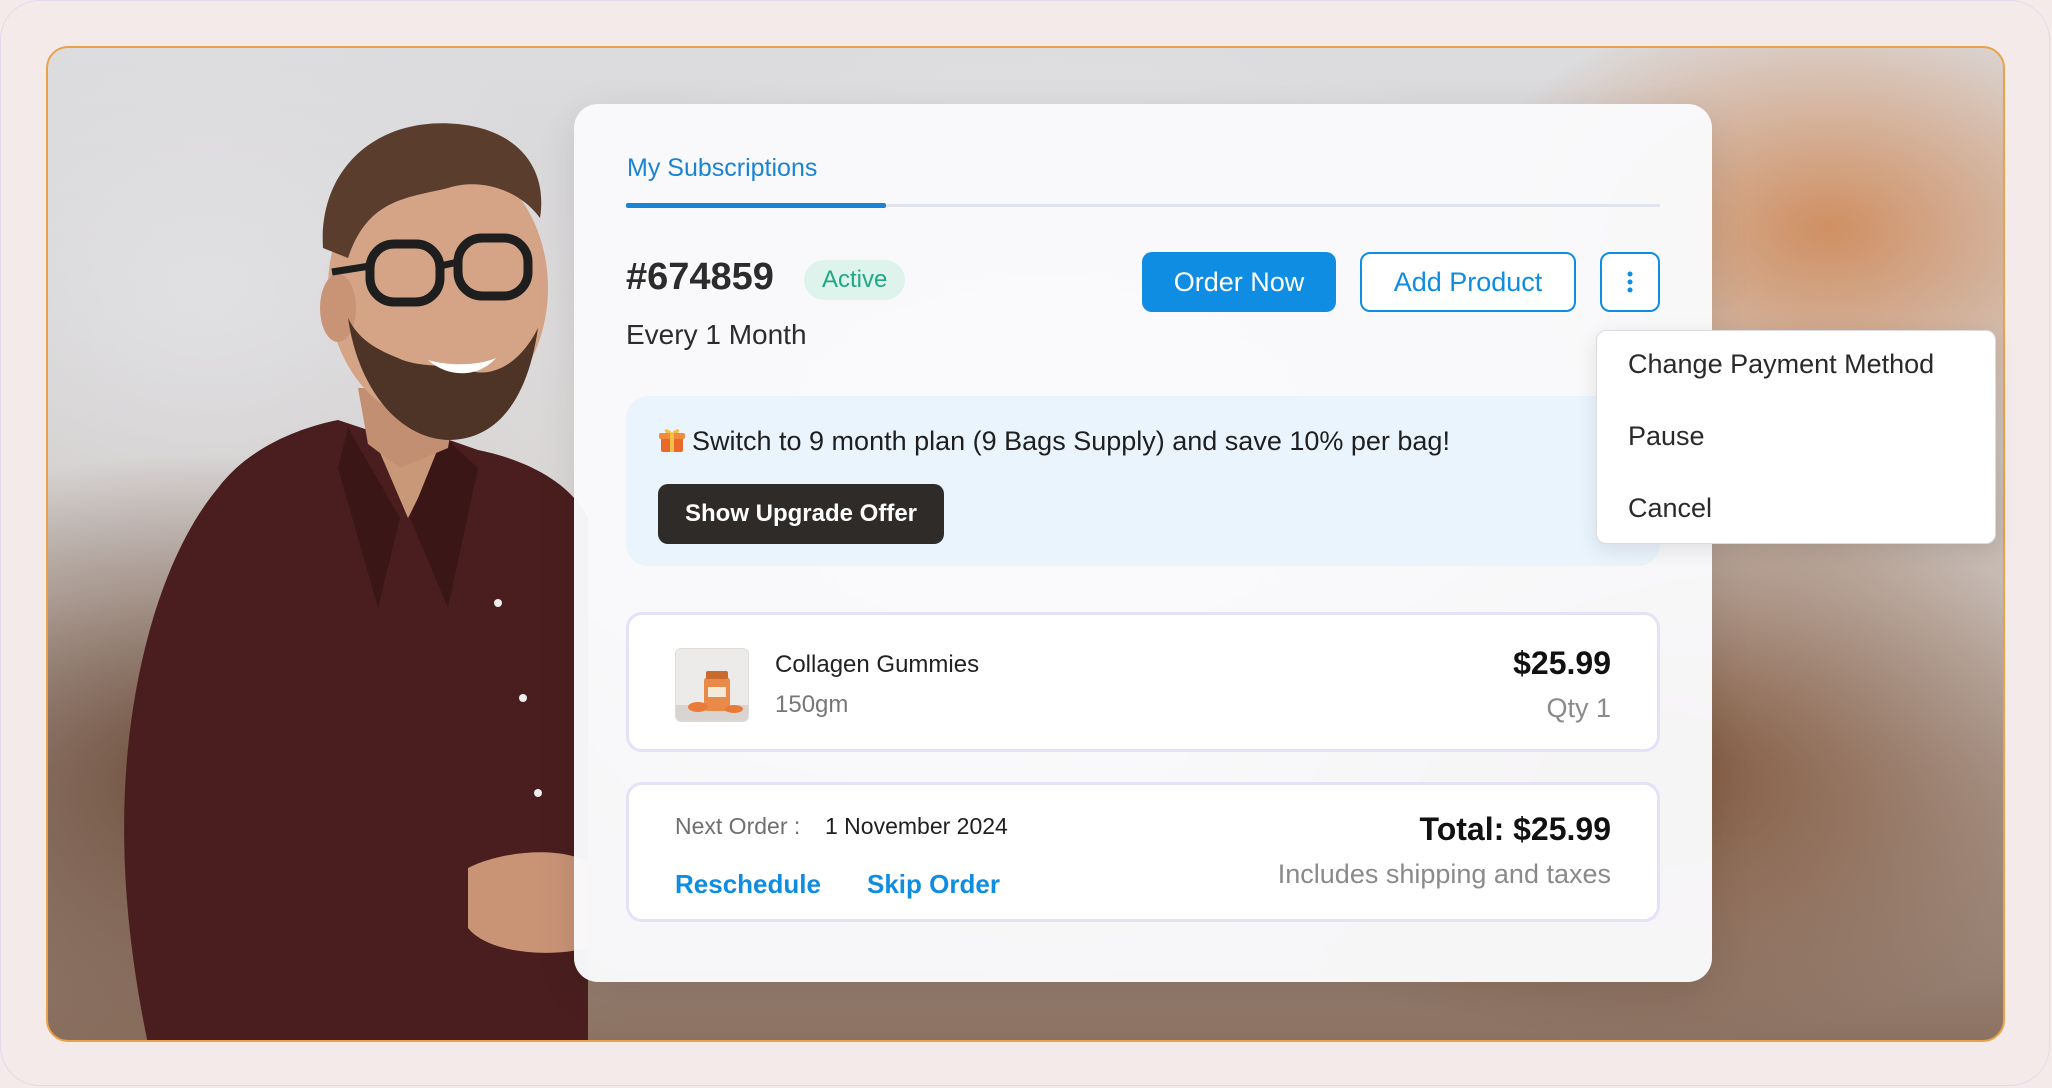 The width and height of the screenshot is (2052, 1088). Describe the element at coordinates (1444, 874) in the screenshot. I see `total-note: Includes shipping and taxes` at that location.